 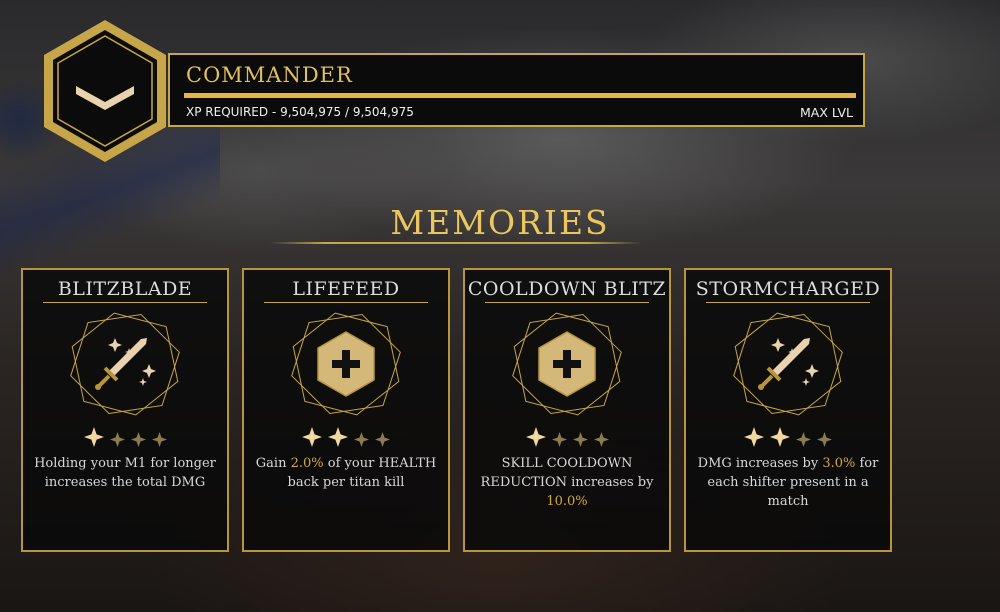 I want to click on xp-readout: XP REQUIRED - 9,504,975 / 9,504,975, so click(x=300, y=112).